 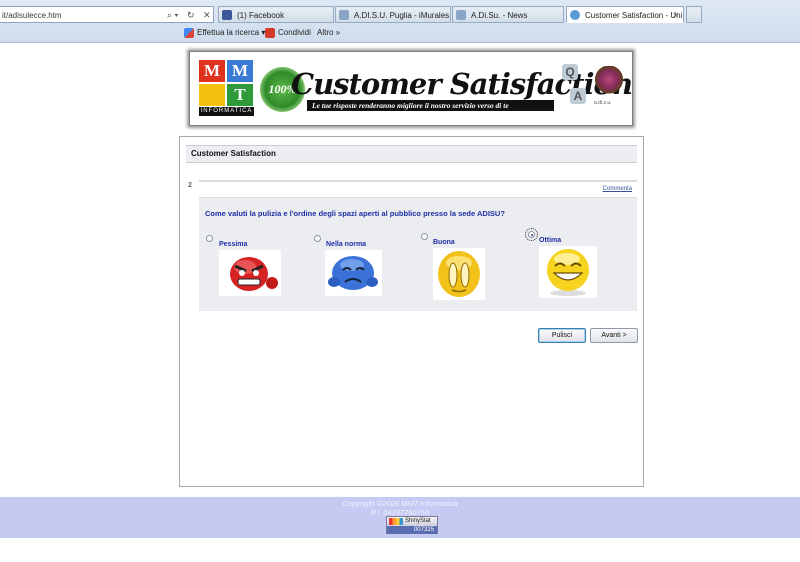 I want to click on radio-pessima, so click(x=209, y=238).